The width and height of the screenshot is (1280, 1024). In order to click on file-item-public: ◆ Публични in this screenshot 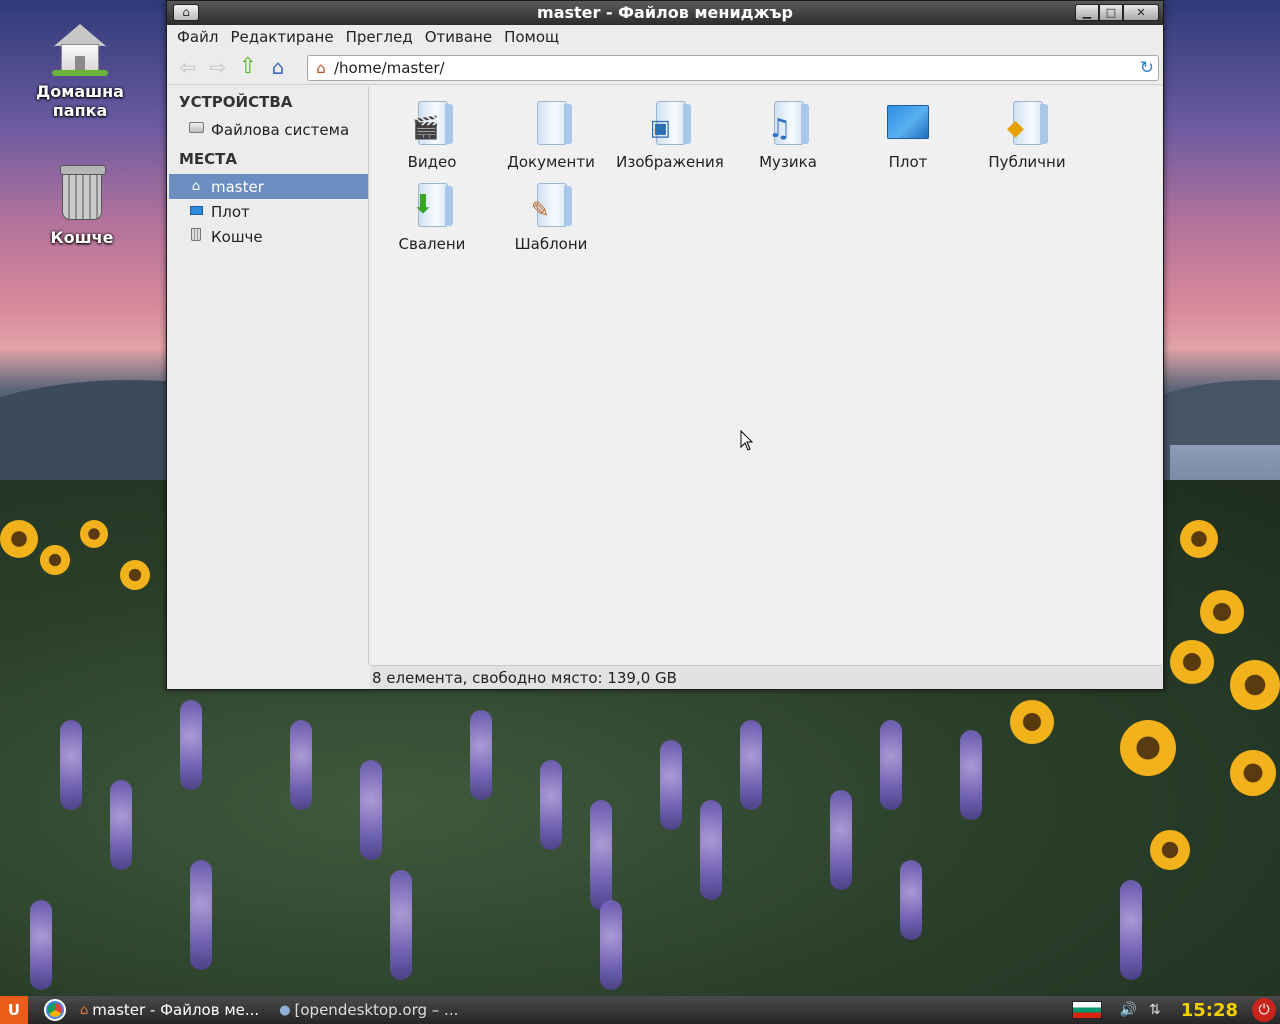, I will do `click(1027, 135)`.